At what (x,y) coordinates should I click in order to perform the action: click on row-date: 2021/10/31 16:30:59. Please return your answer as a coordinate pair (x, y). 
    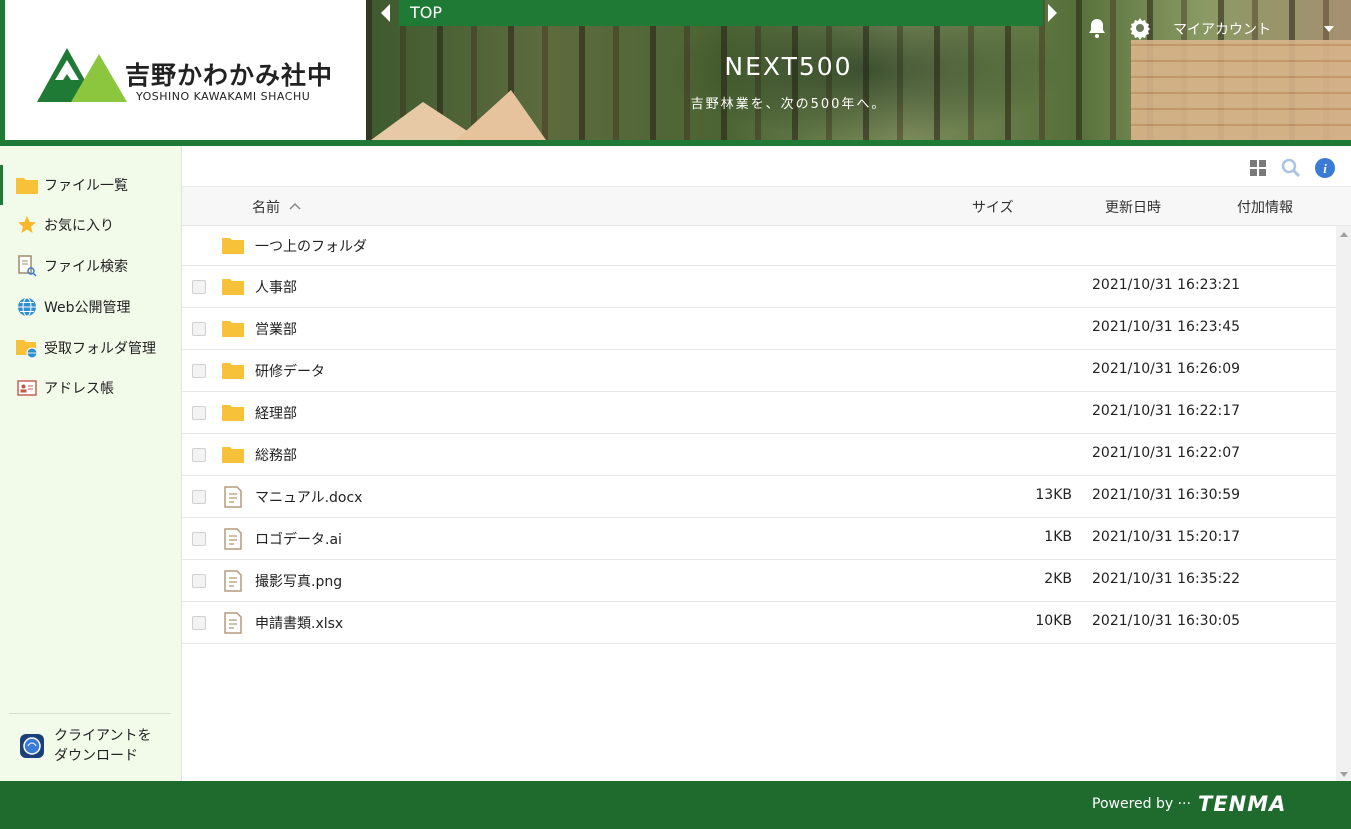
    Looking at the image, I should click on (1166, 495).